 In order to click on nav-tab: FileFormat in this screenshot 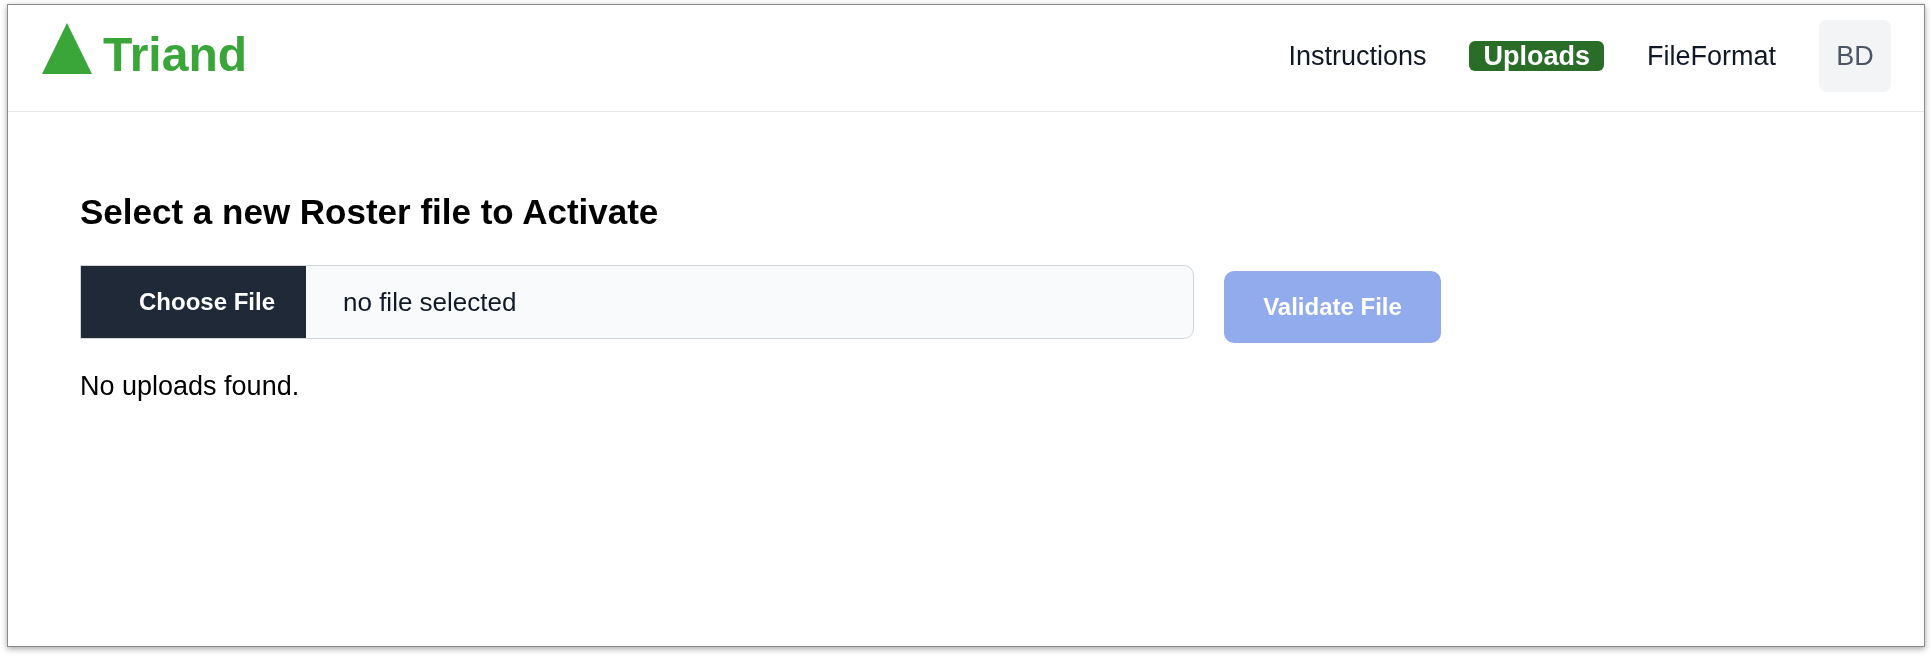, I will do `click(1711, 56)`.